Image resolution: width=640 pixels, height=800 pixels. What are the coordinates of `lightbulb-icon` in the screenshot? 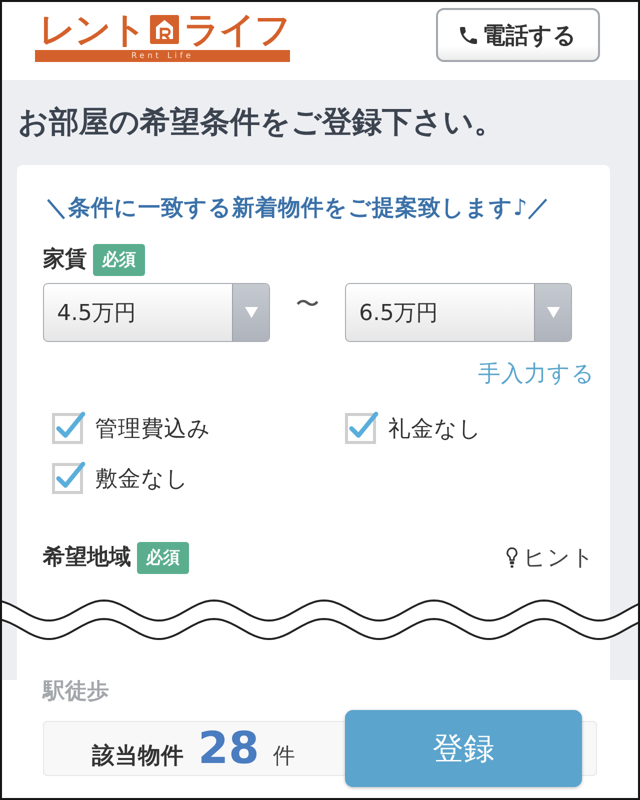 It's located at (512, 558).